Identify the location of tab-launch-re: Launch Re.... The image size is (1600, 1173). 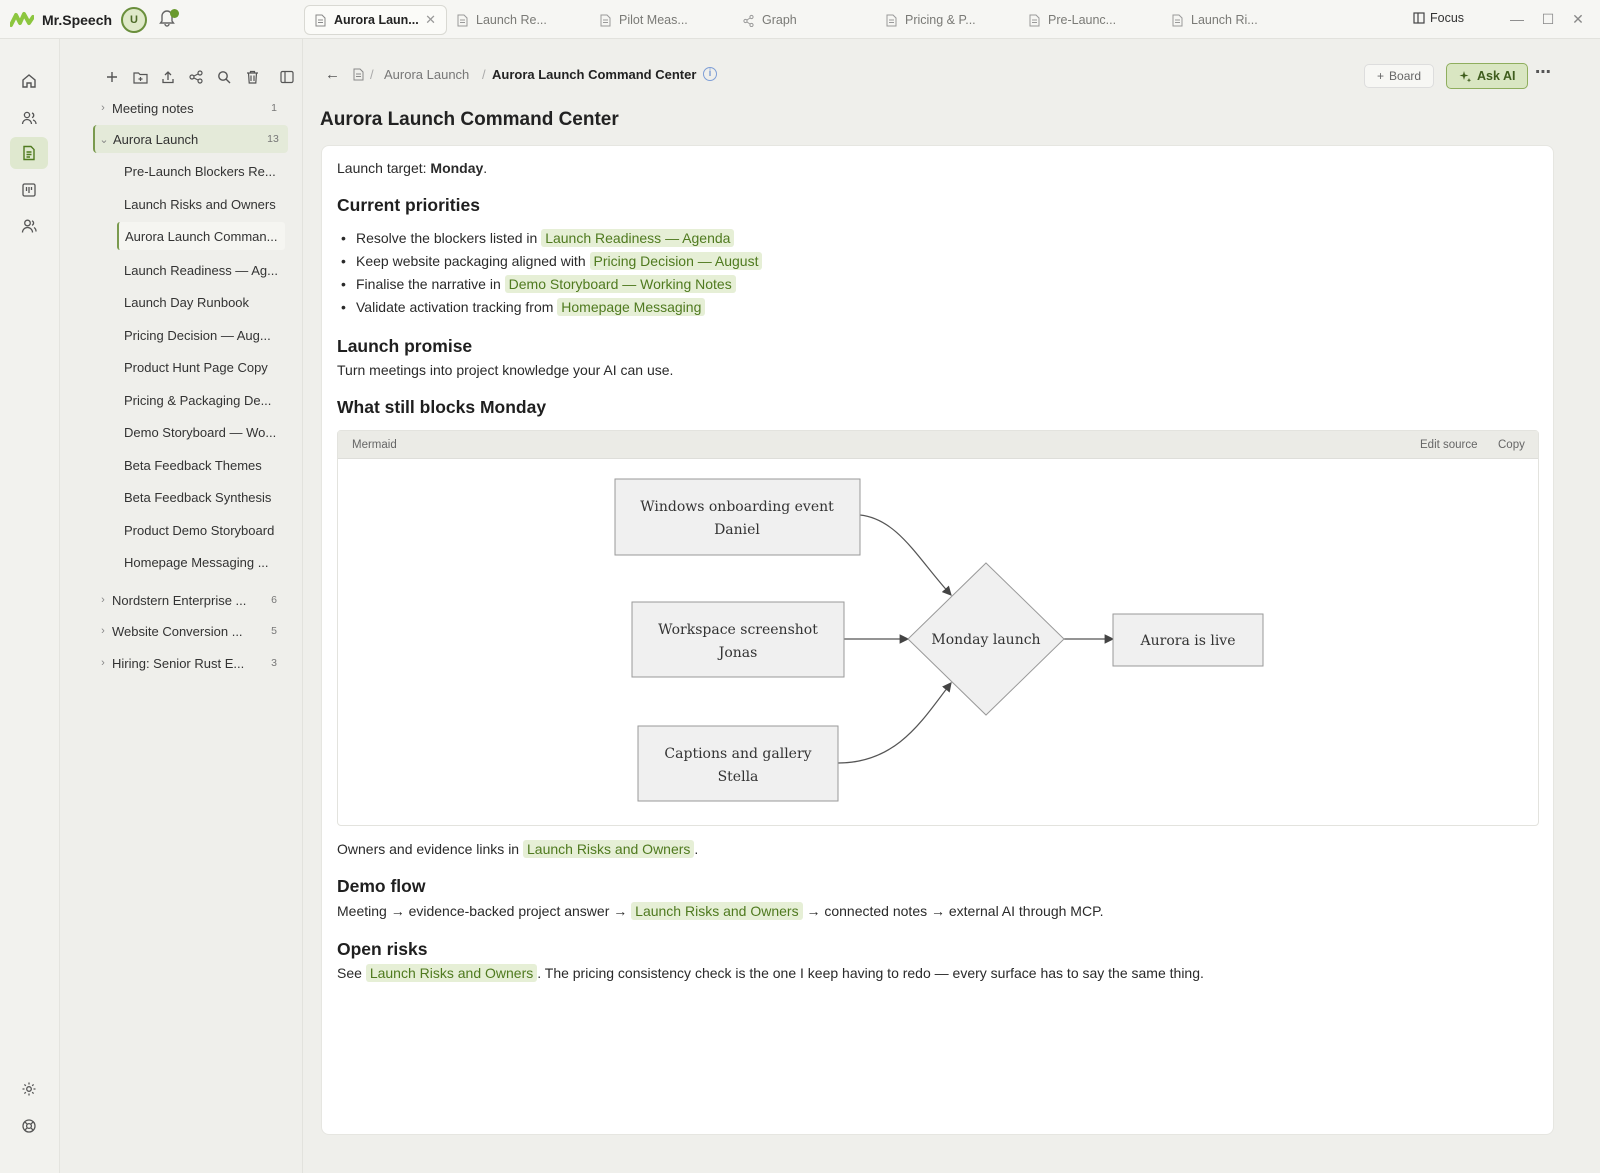
(518, 20).